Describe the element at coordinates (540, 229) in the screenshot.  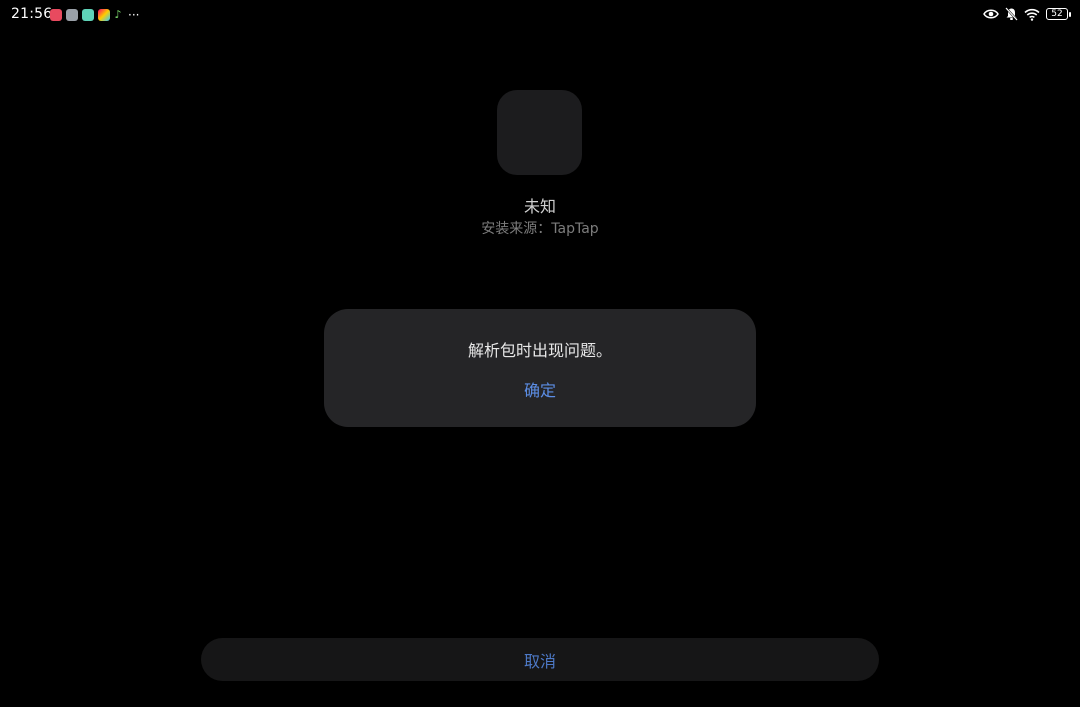
I see `install-source: 安装来源：TapTap` at that location.